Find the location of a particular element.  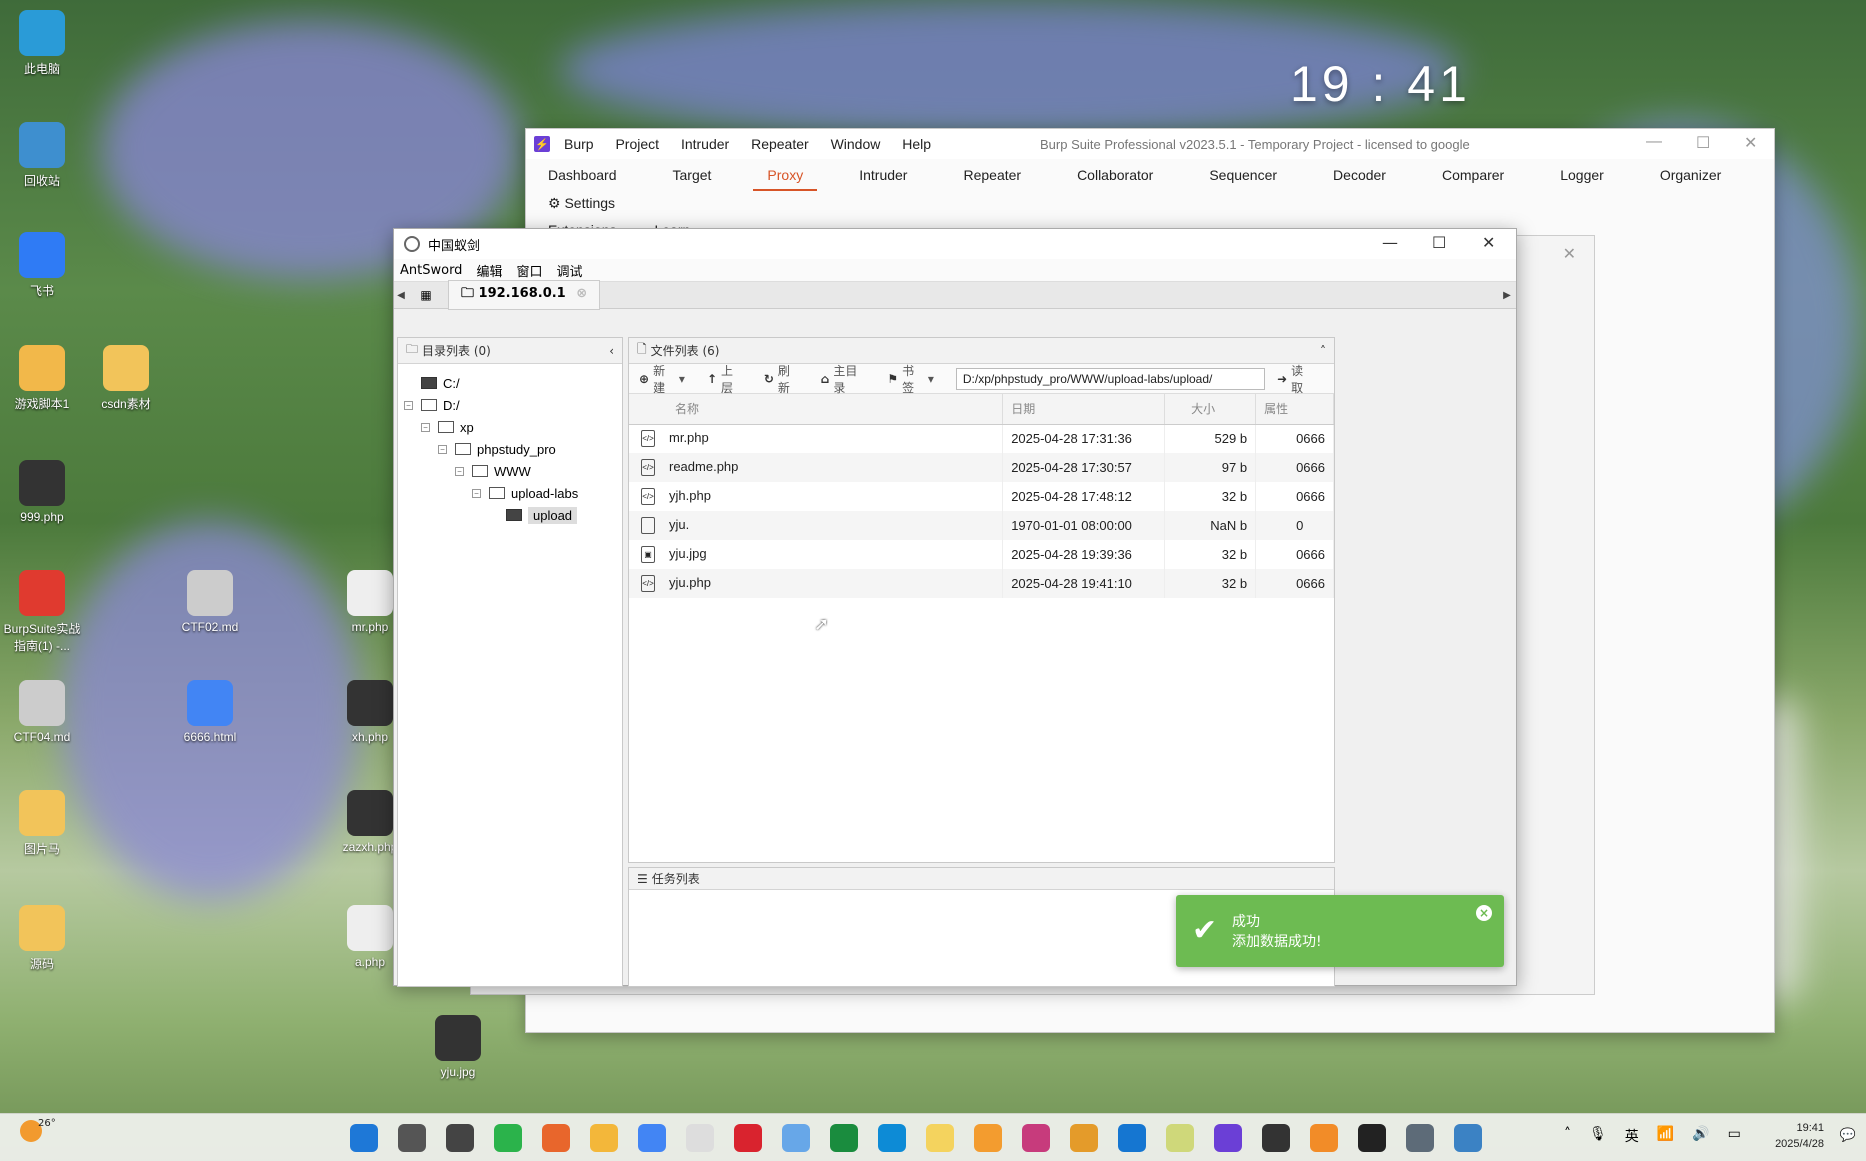

table-row: ▣ yju.jpg 2025-04-28 19:39:36 32 b 0666 is located at coordinates (981, 554).